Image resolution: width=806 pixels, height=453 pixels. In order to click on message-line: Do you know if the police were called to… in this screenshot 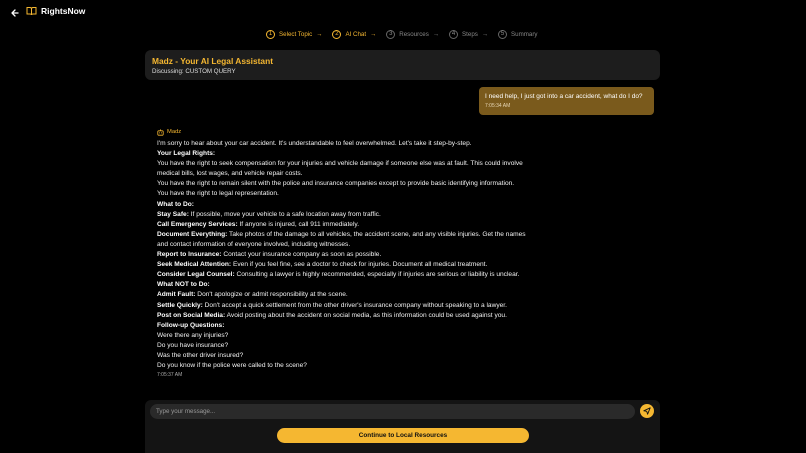, I will do `click(367, 366)`.